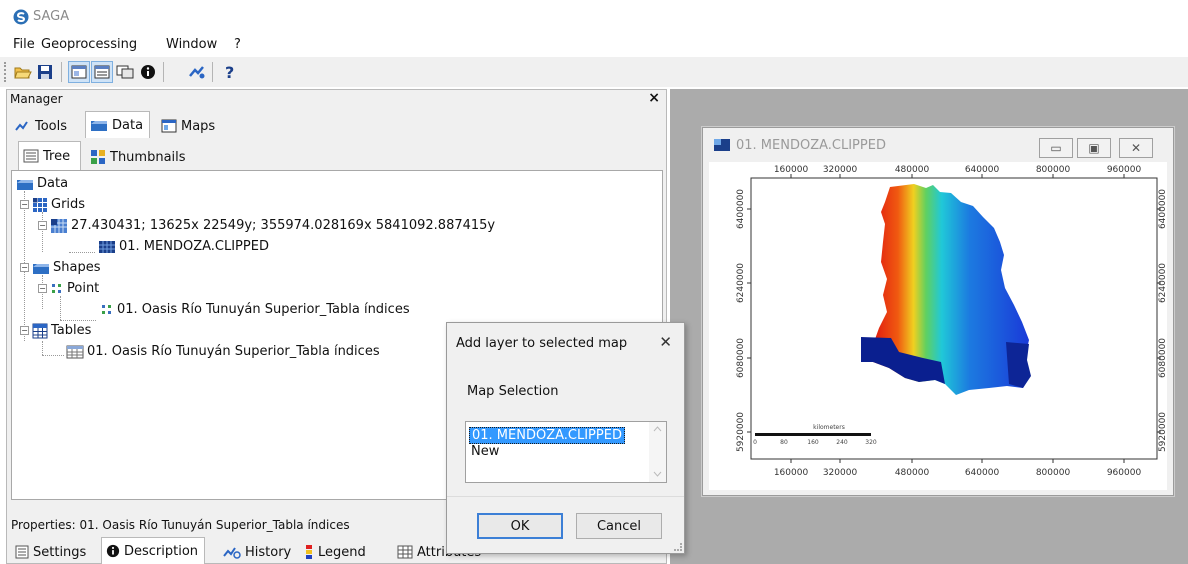 The width and height of the screenshot is (1188, 564). Describe the element at coordinates (148, 72) in the screenshot. I see `info-button` at that location.